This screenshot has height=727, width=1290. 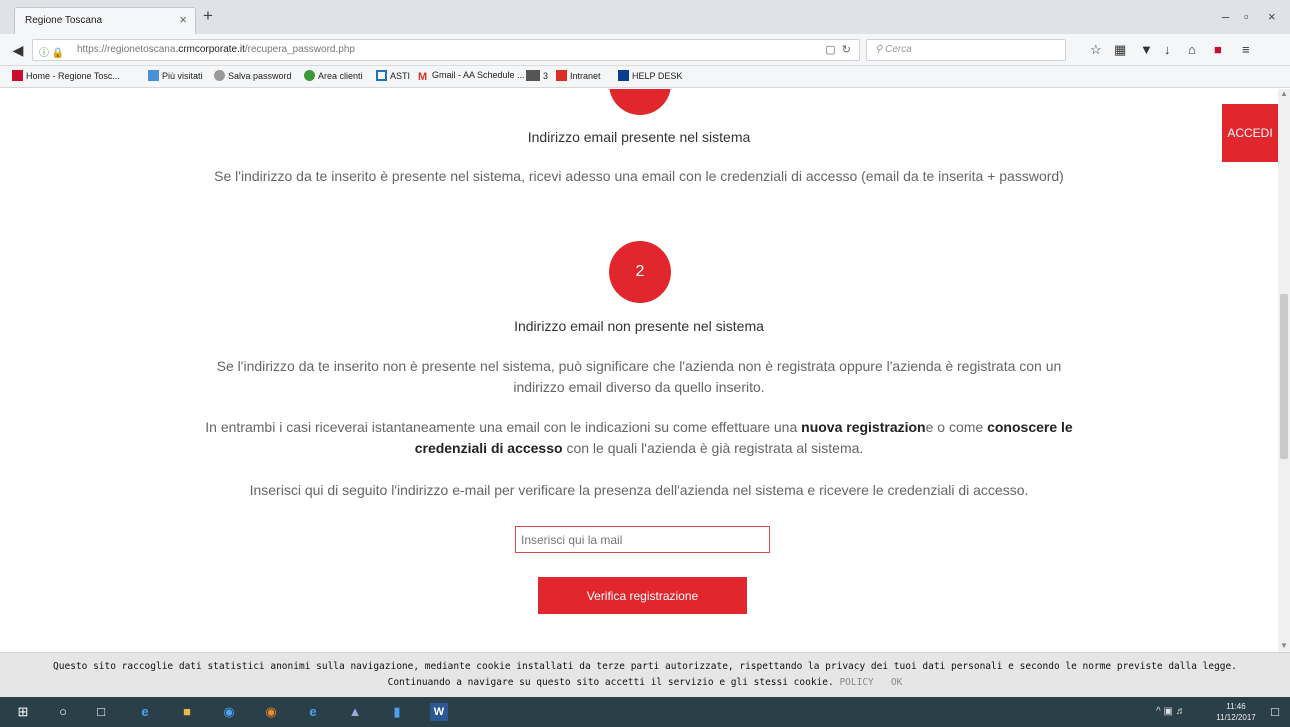 I want to click on bookmark-help-desk: HELP DESK, so click(x=650, y=75).